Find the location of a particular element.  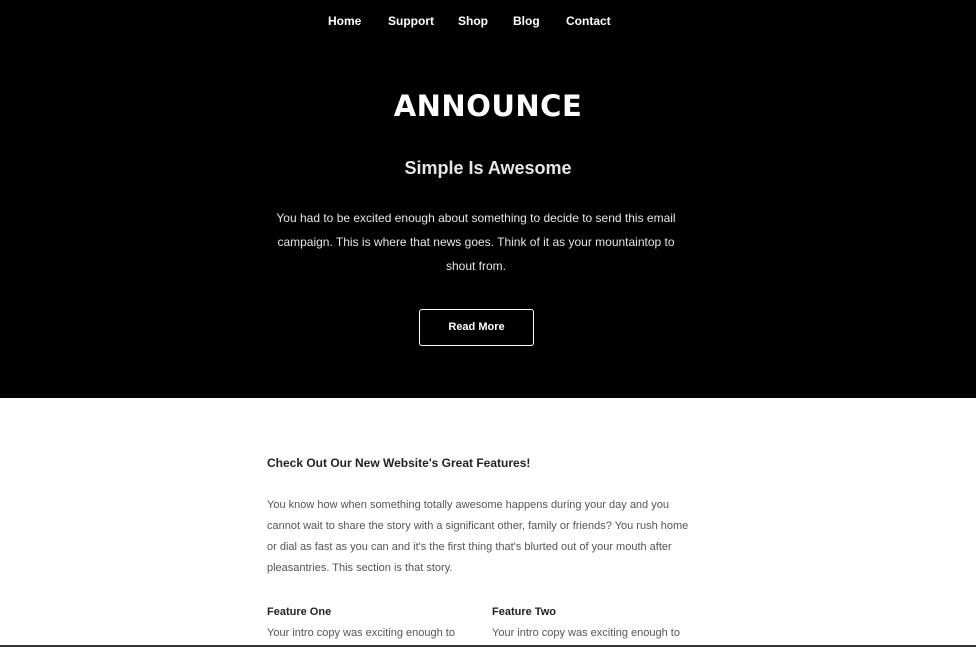

feature-two-copy: Your intro copy was exciting enough to is located at coordinates (586, 633).